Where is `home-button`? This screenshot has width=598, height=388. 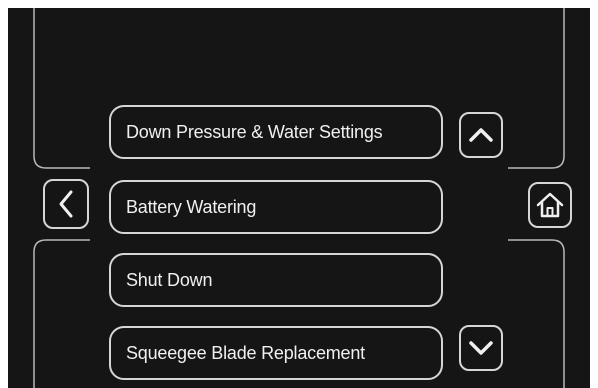
home-button is located at coordinates (550, 205).